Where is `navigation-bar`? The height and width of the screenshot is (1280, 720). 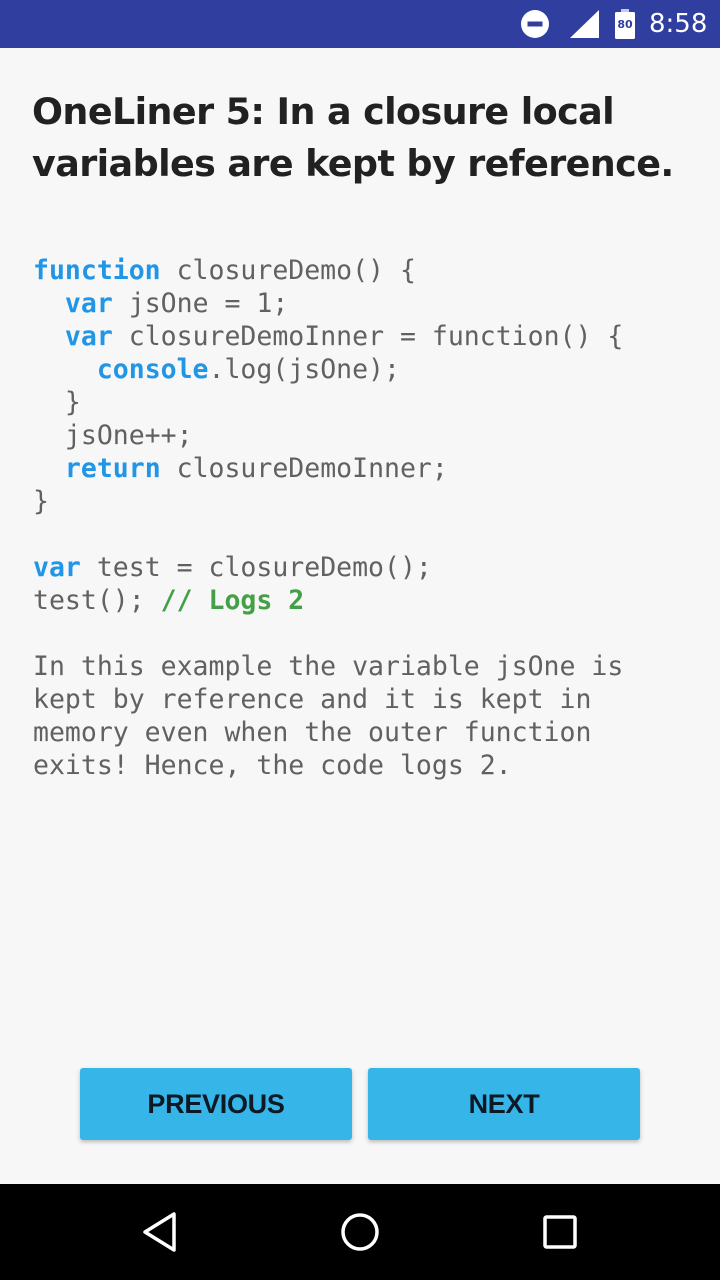 navigation-bar is located at coordinates (360, 1232).